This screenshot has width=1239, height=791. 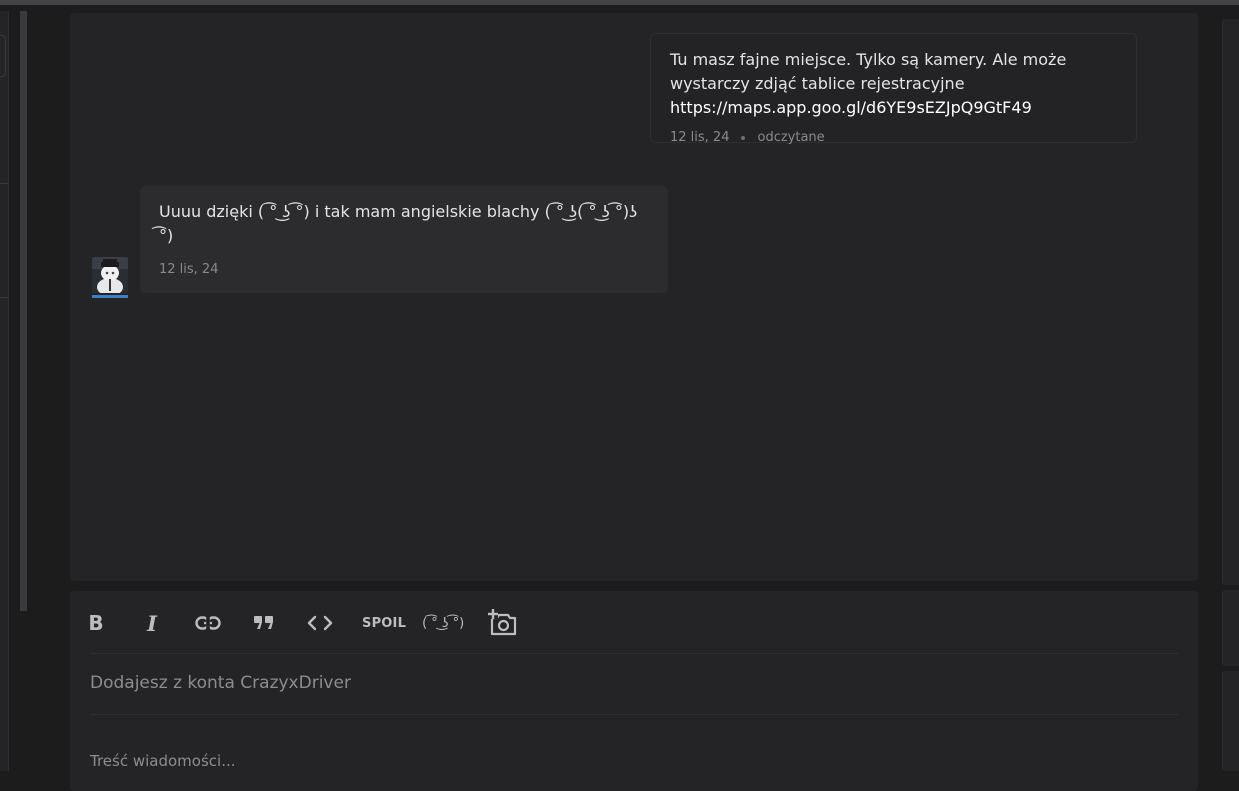 What do you see at coordinates (893, 137) in the screenshot?
I see `message-meta: 12 lis, 24 odczytane` at bounding box center [893, 137].